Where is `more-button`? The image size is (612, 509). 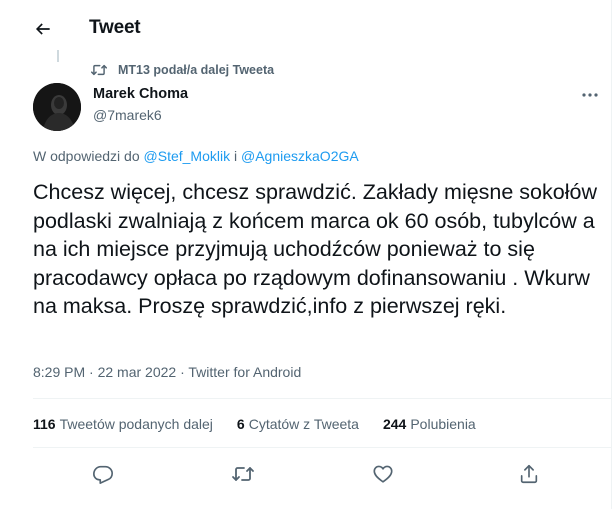 more-button is located at coordinates (590, 95).